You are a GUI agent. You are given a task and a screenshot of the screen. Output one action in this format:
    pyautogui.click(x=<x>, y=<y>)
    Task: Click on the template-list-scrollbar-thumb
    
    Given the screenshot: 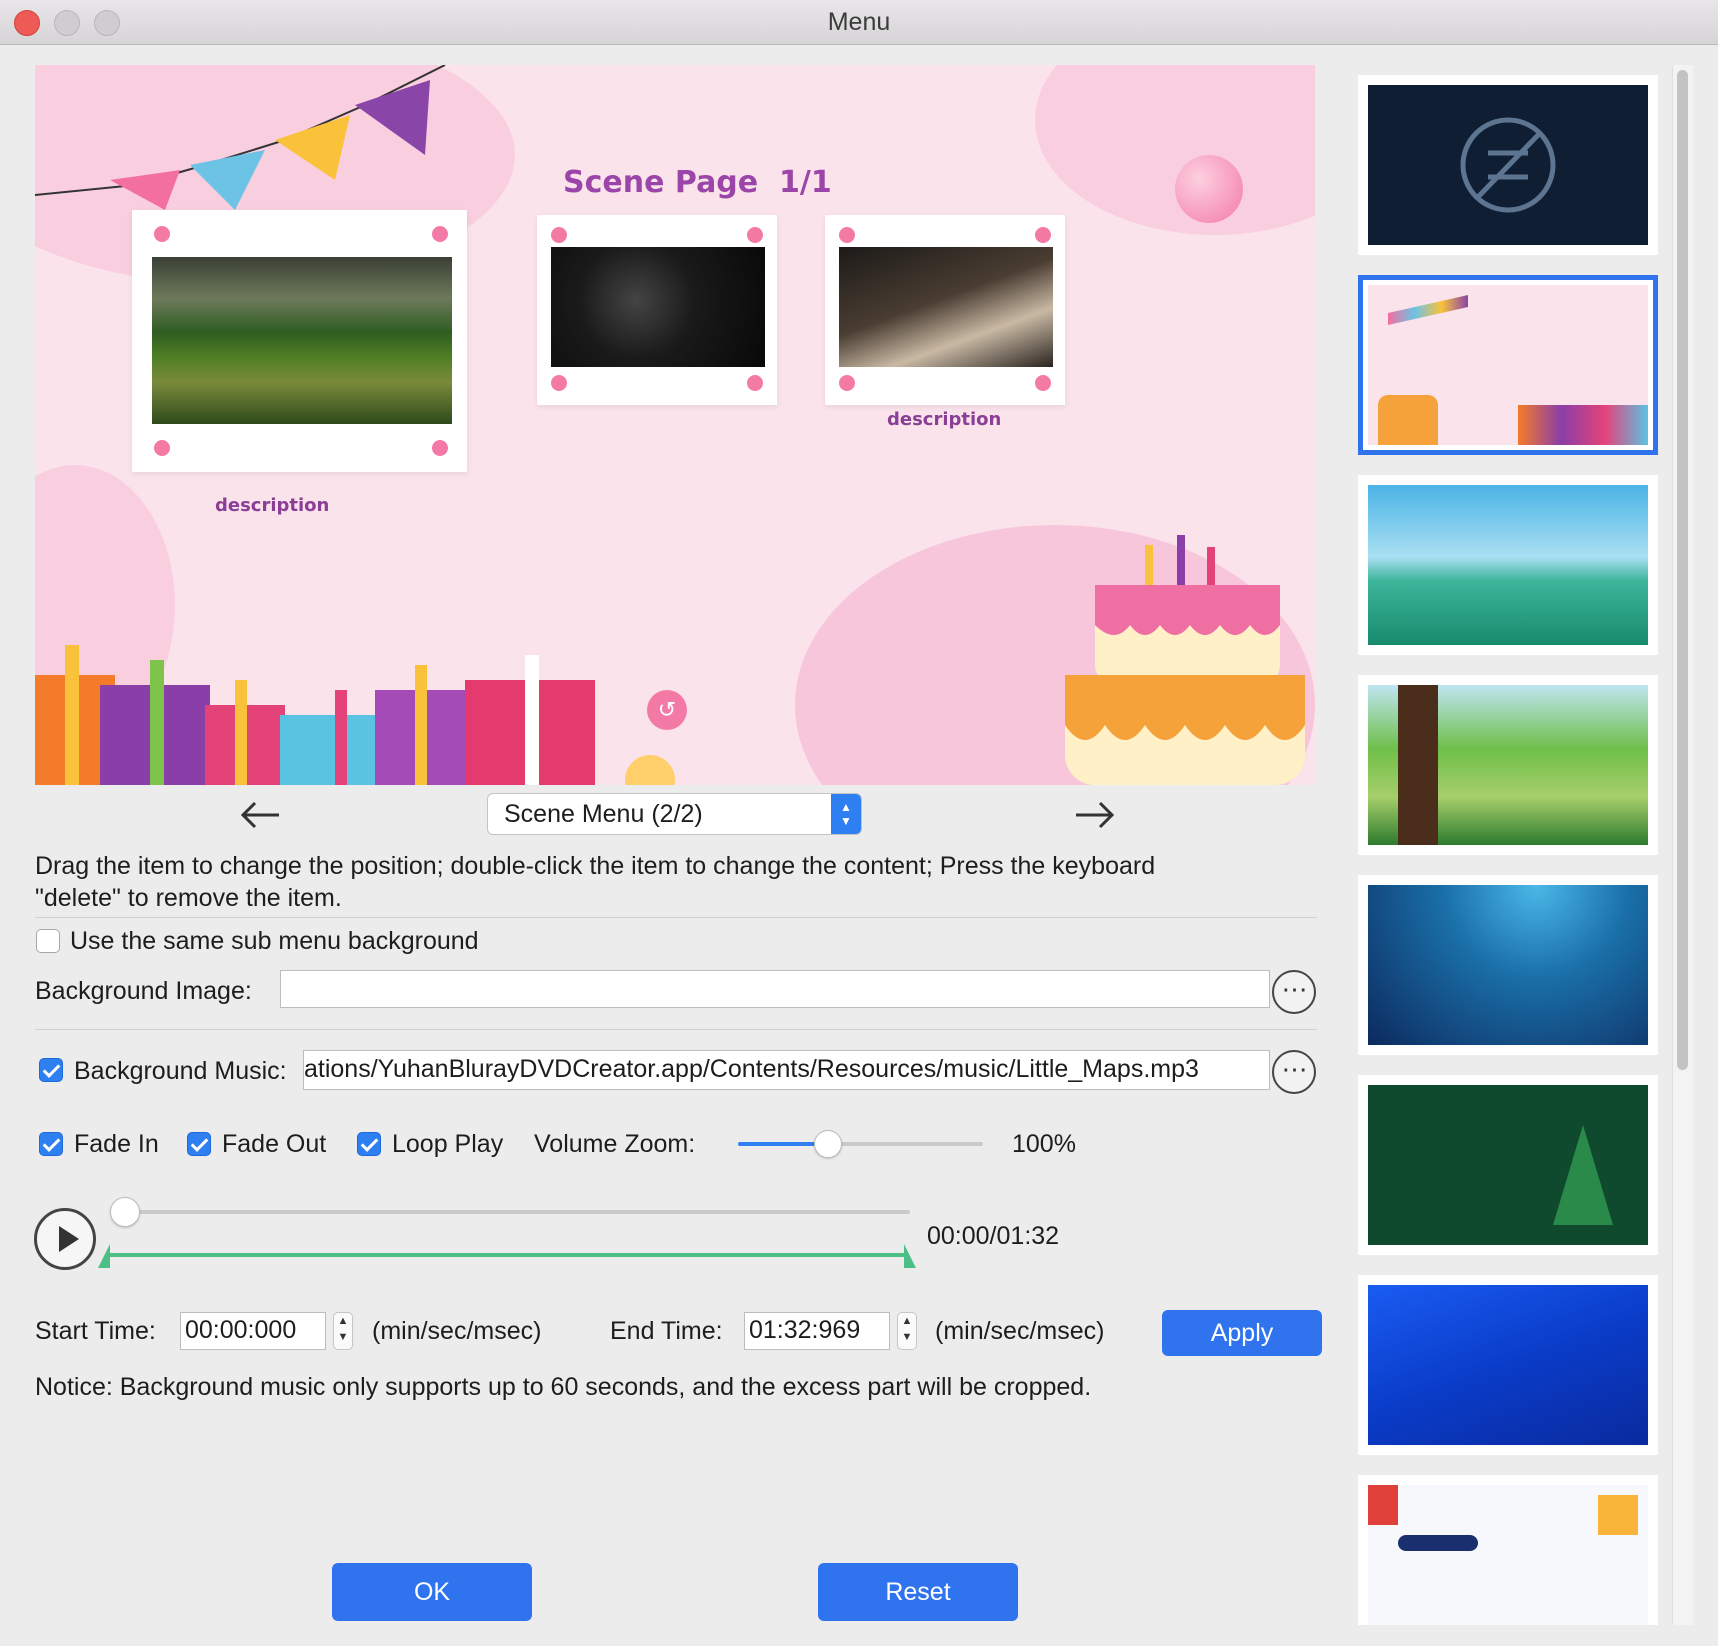 What is the action you would take?
    pyautogui.click(x=1682, y=570)
    